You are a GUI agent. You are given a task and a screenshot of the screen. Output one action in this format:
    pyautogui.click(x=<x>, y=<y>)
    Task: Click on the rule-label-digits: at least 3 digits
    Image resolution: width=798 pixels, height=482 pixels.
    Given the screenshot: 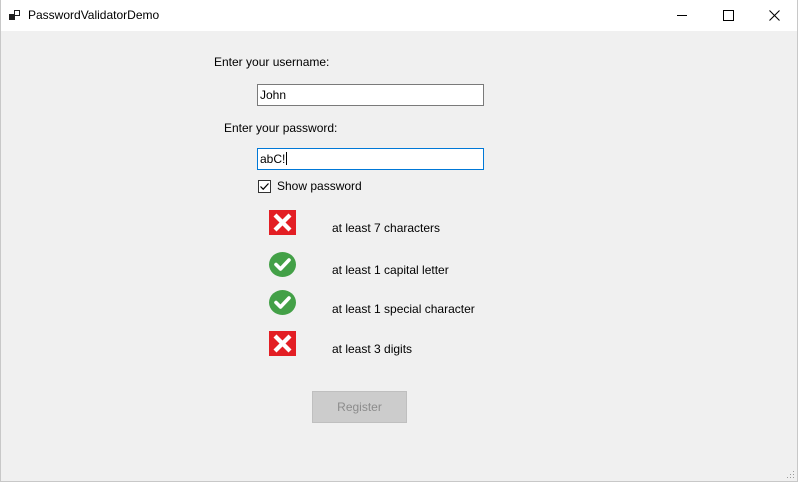 What is the action you would take?
    pyautogui.click(x=372, y=349)
    